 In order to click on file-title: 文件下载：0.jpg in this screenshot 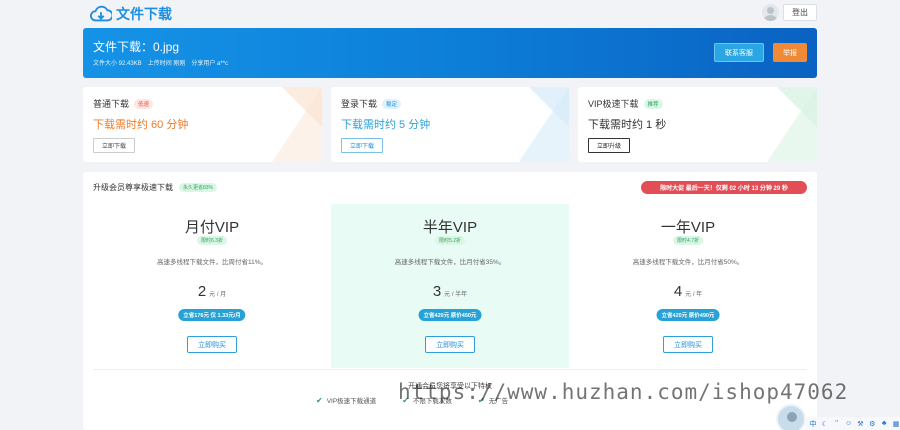, I will do `click(136, 47)`.